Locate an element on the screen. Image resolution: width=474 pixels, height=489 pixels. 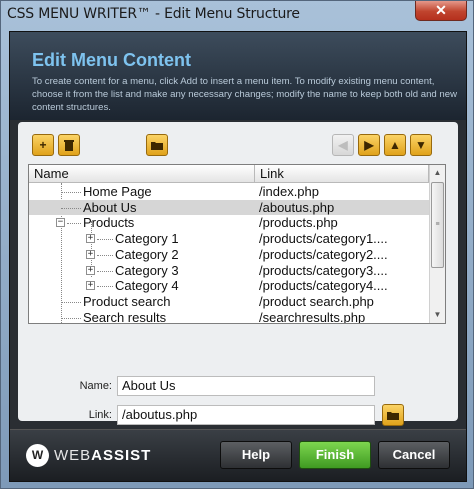
cancel-button: Cancel is located at coordinates (414, 455).